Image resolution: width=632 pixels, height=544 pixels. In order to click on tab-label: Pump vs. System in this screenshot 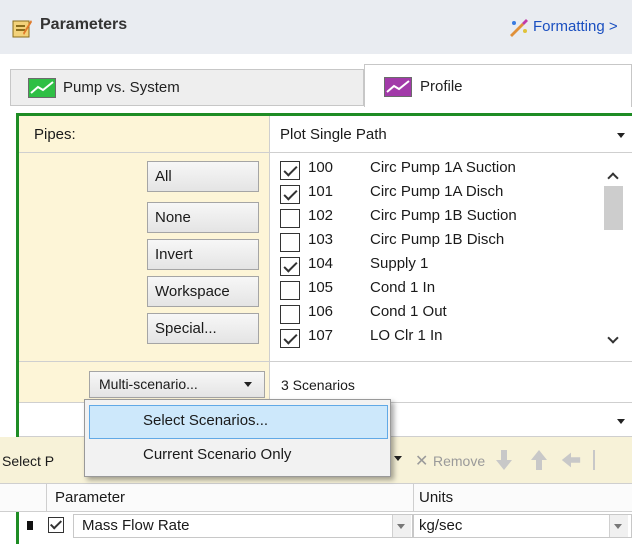, I will do `click(121, 87)`.